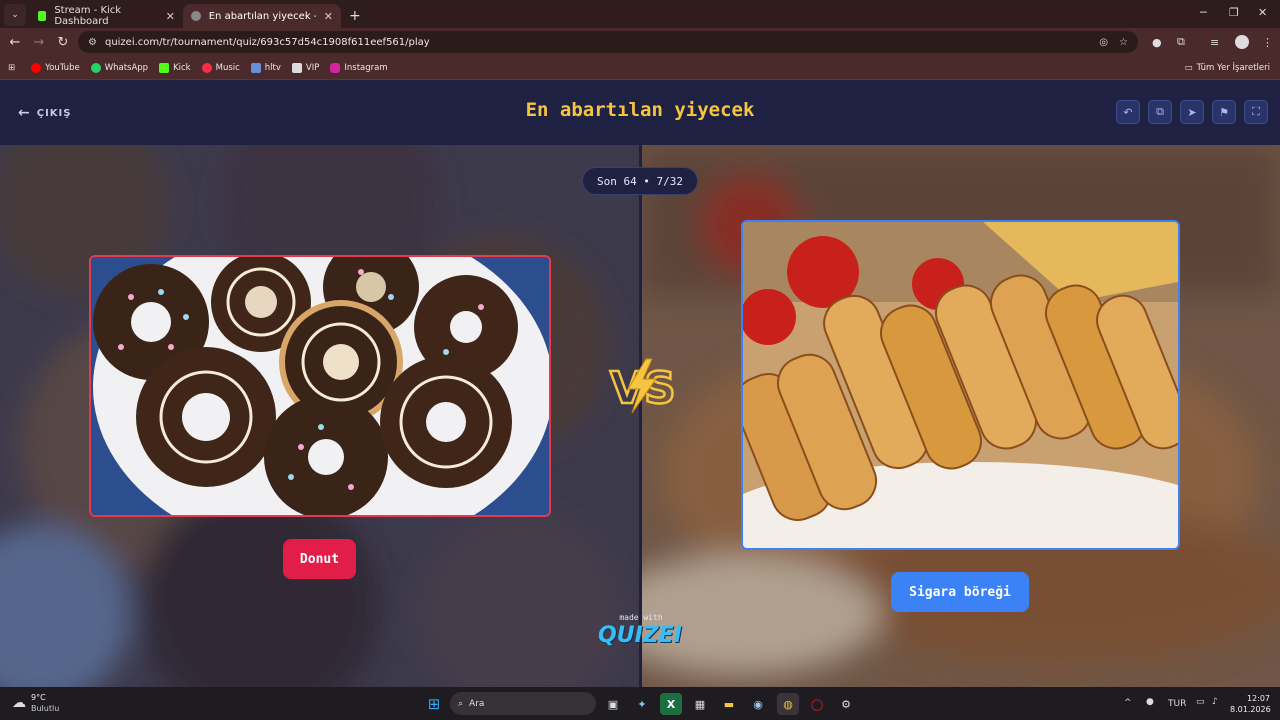 The height and width of the screenshot is (720, 1280). I want to click on tab-kick-dashboard: Stream - Kick Dashboard ✕, so click(106, 16).